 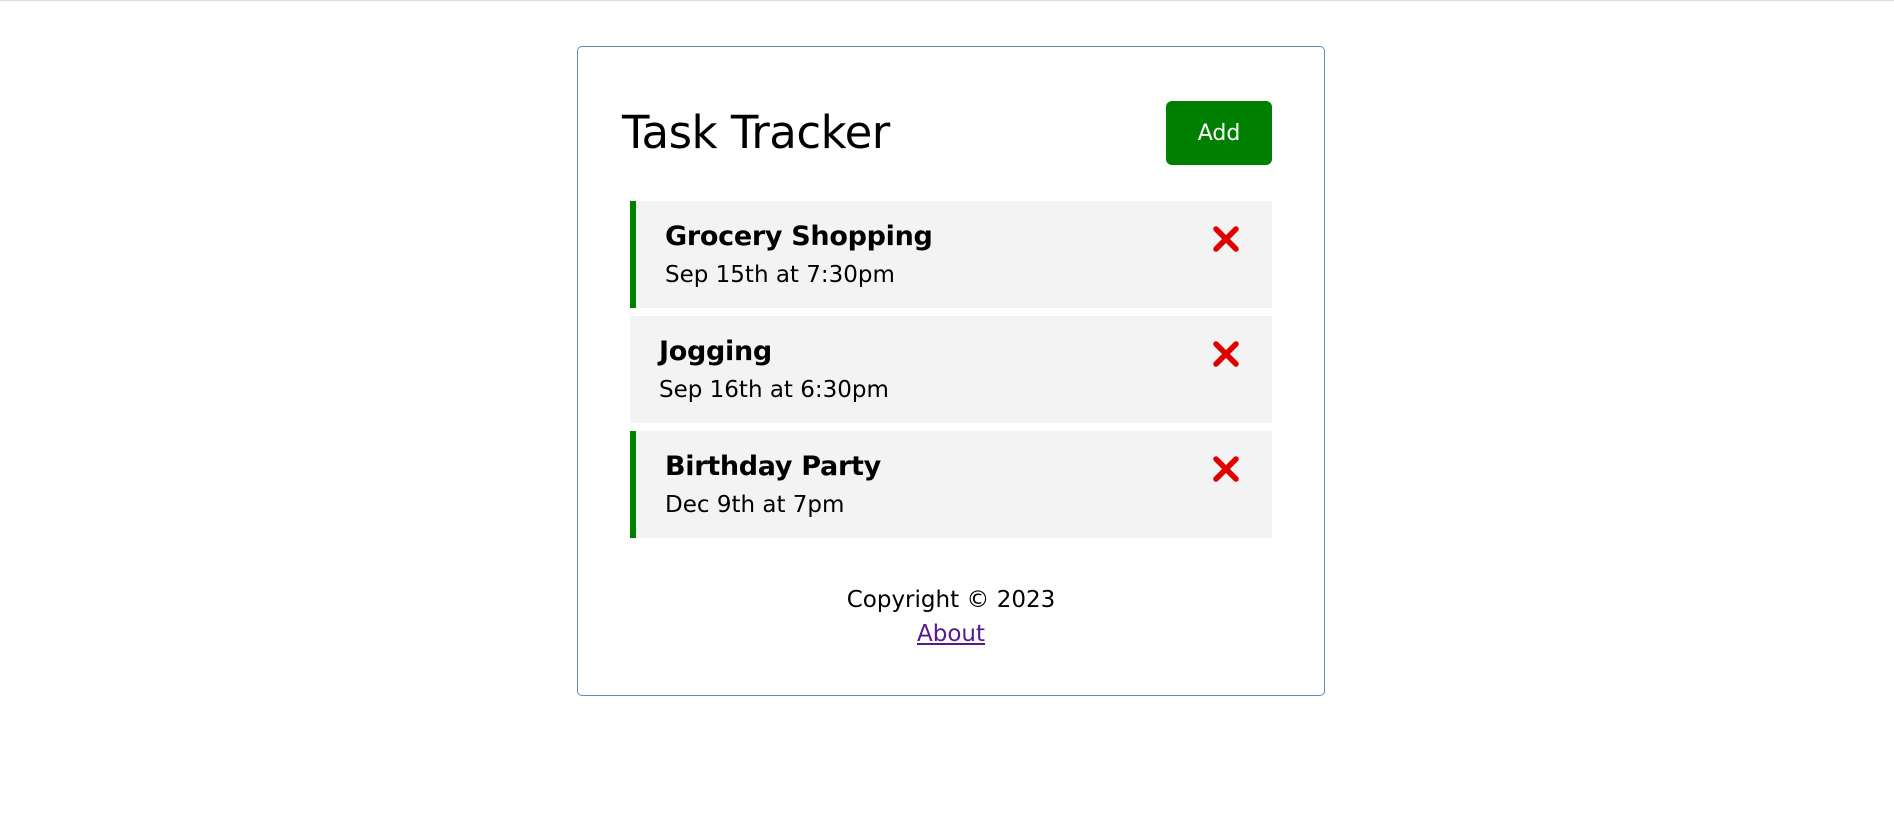 I want to click on task-name: Jogging, so click(x=715, y=351).